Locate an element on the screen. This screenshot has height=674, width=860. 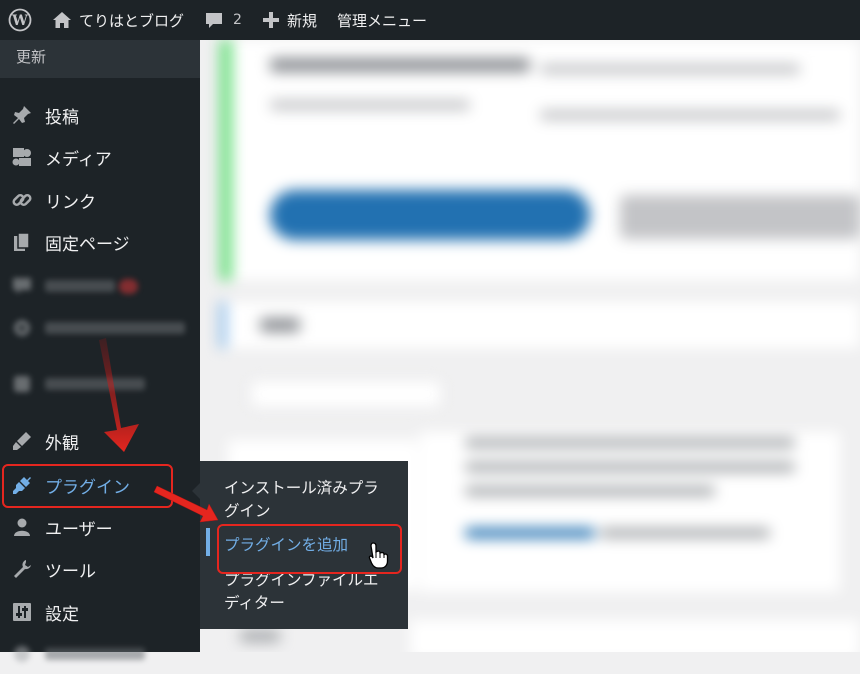
sidebar-item-users: ユーザー is located at coordinates (100, 527).